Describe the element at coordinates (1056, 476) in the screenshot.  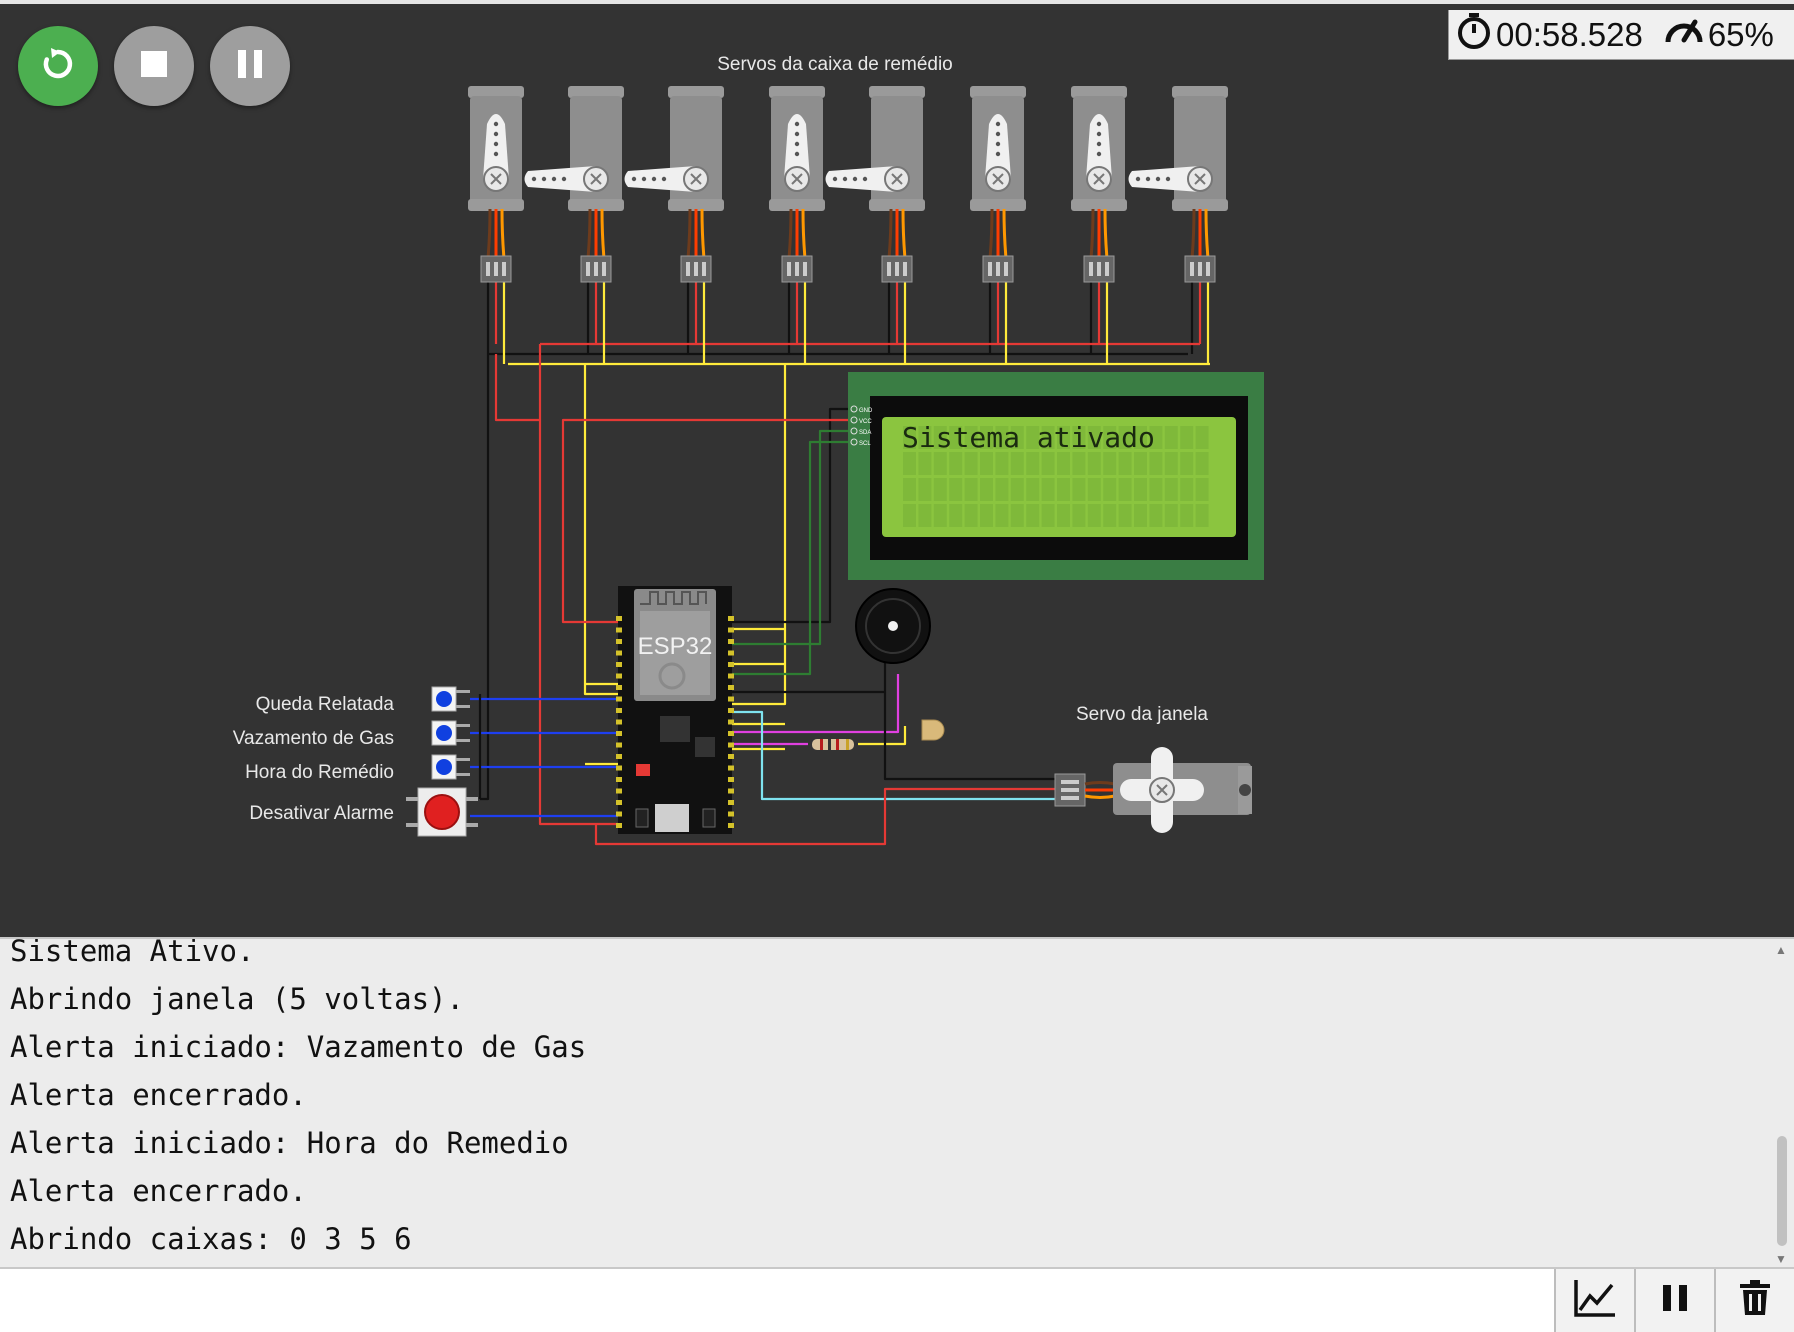
I see `lcd-display: Sistema ativado GND VCC SDA SCL` at that location.